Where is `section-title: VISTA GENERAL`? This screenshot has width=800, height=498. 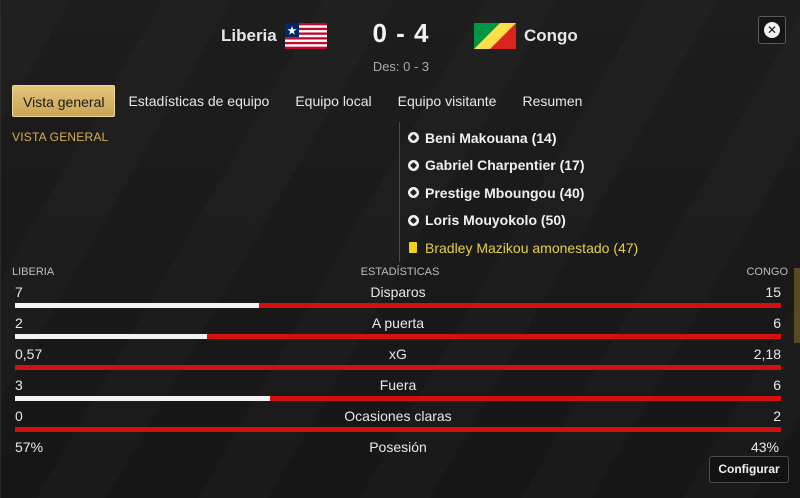
section-title: VISTA GENERAL is located at coordinates (60, 137).